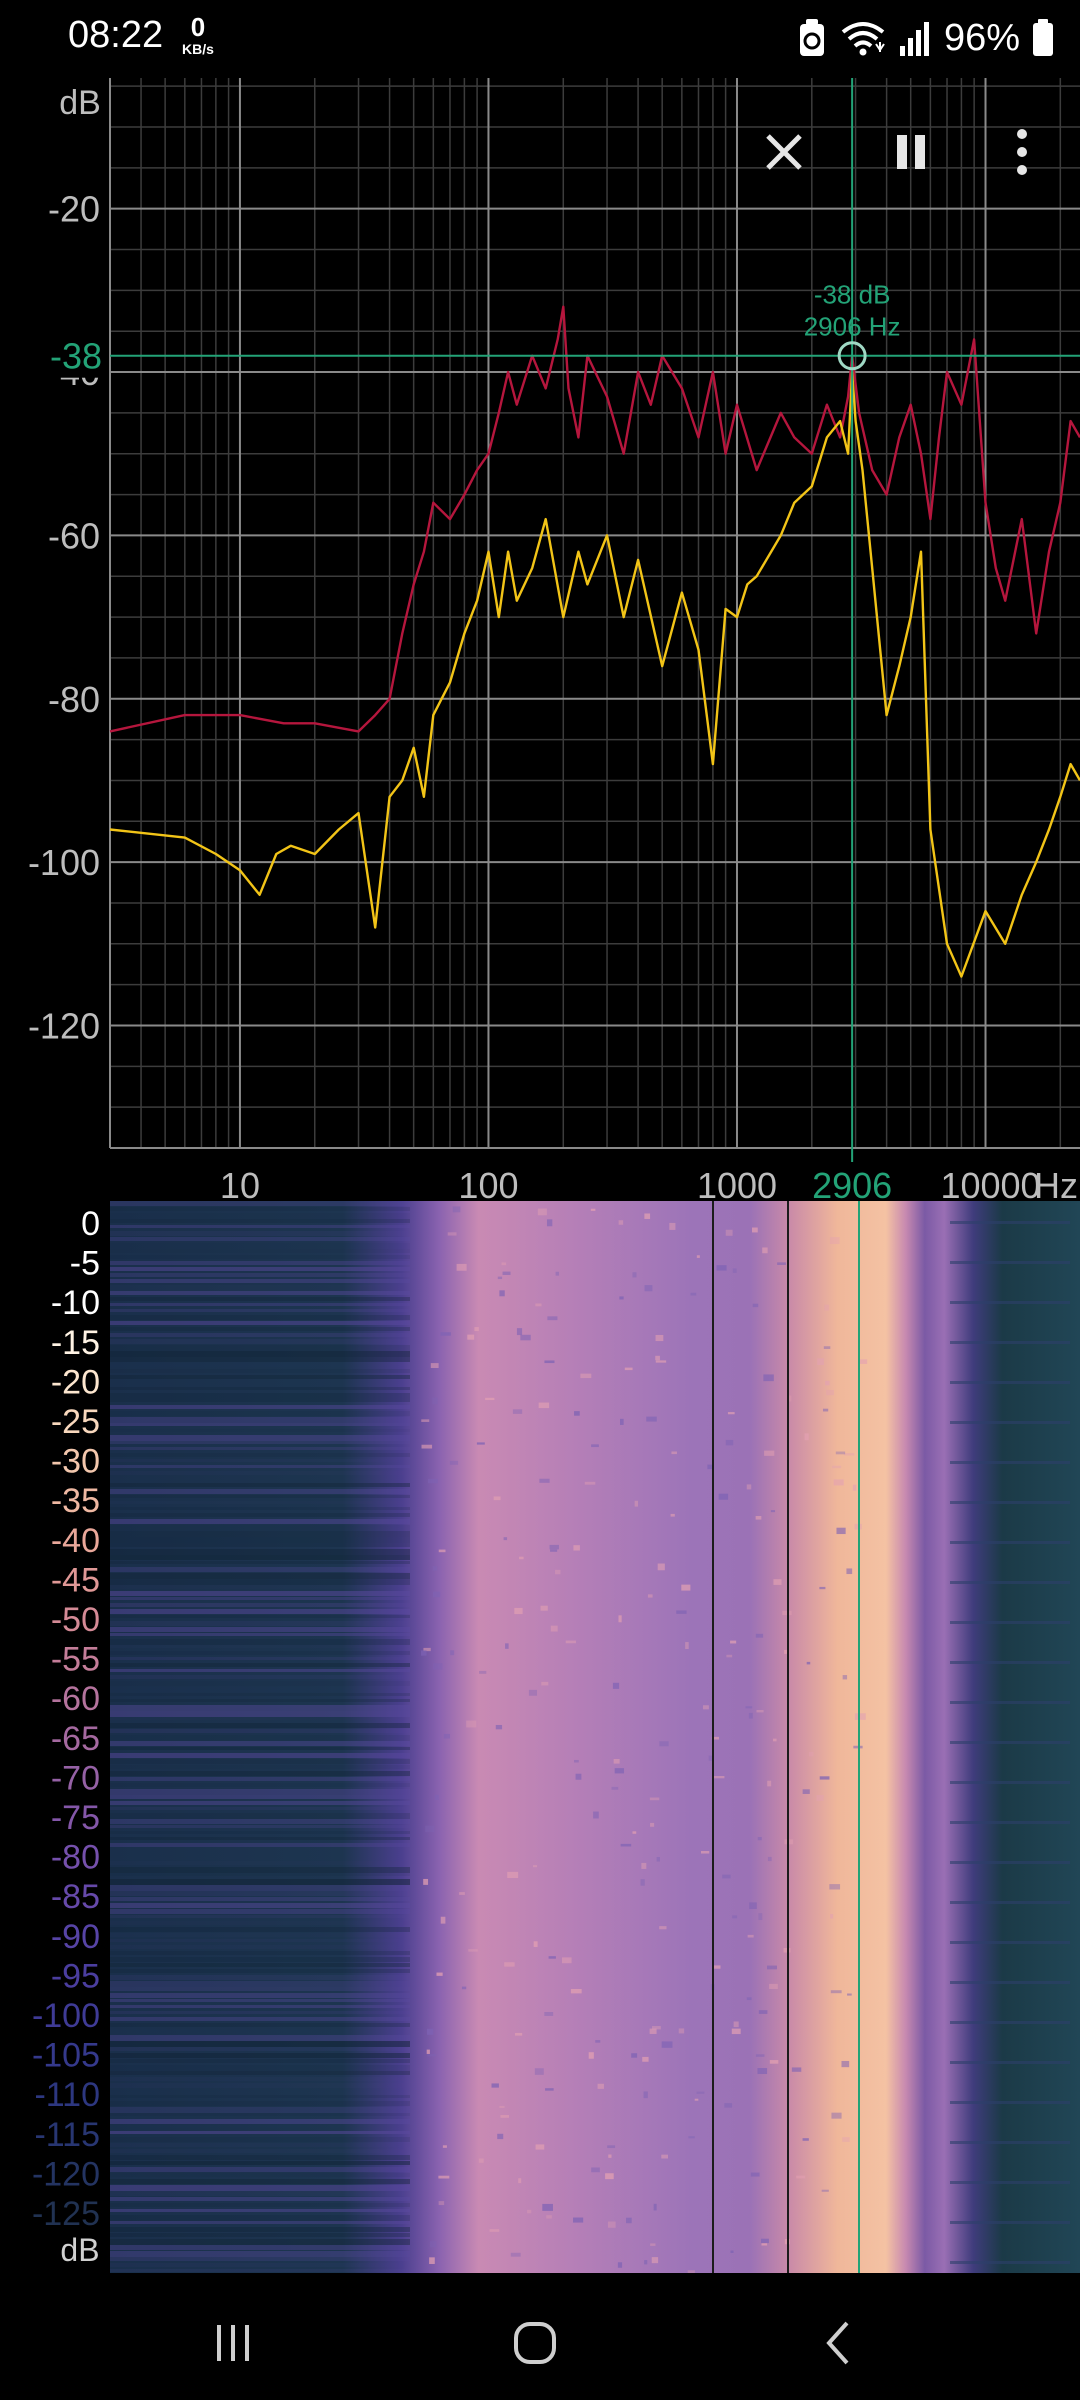  Describe the element at coordinates (79, 2250) in the screenshot. I see `spectrogram-unit-label: dB` at that location.